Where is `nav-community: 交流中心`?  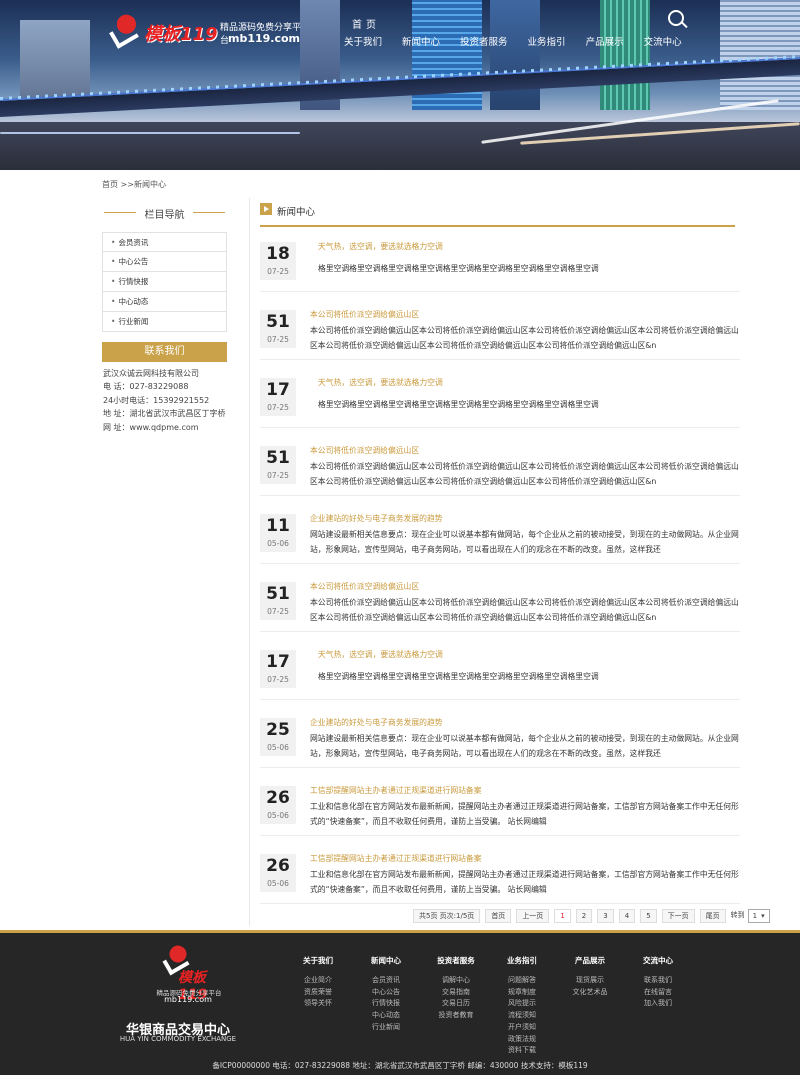 nav-community: 交流中心 is located at coordinates (663, 41).